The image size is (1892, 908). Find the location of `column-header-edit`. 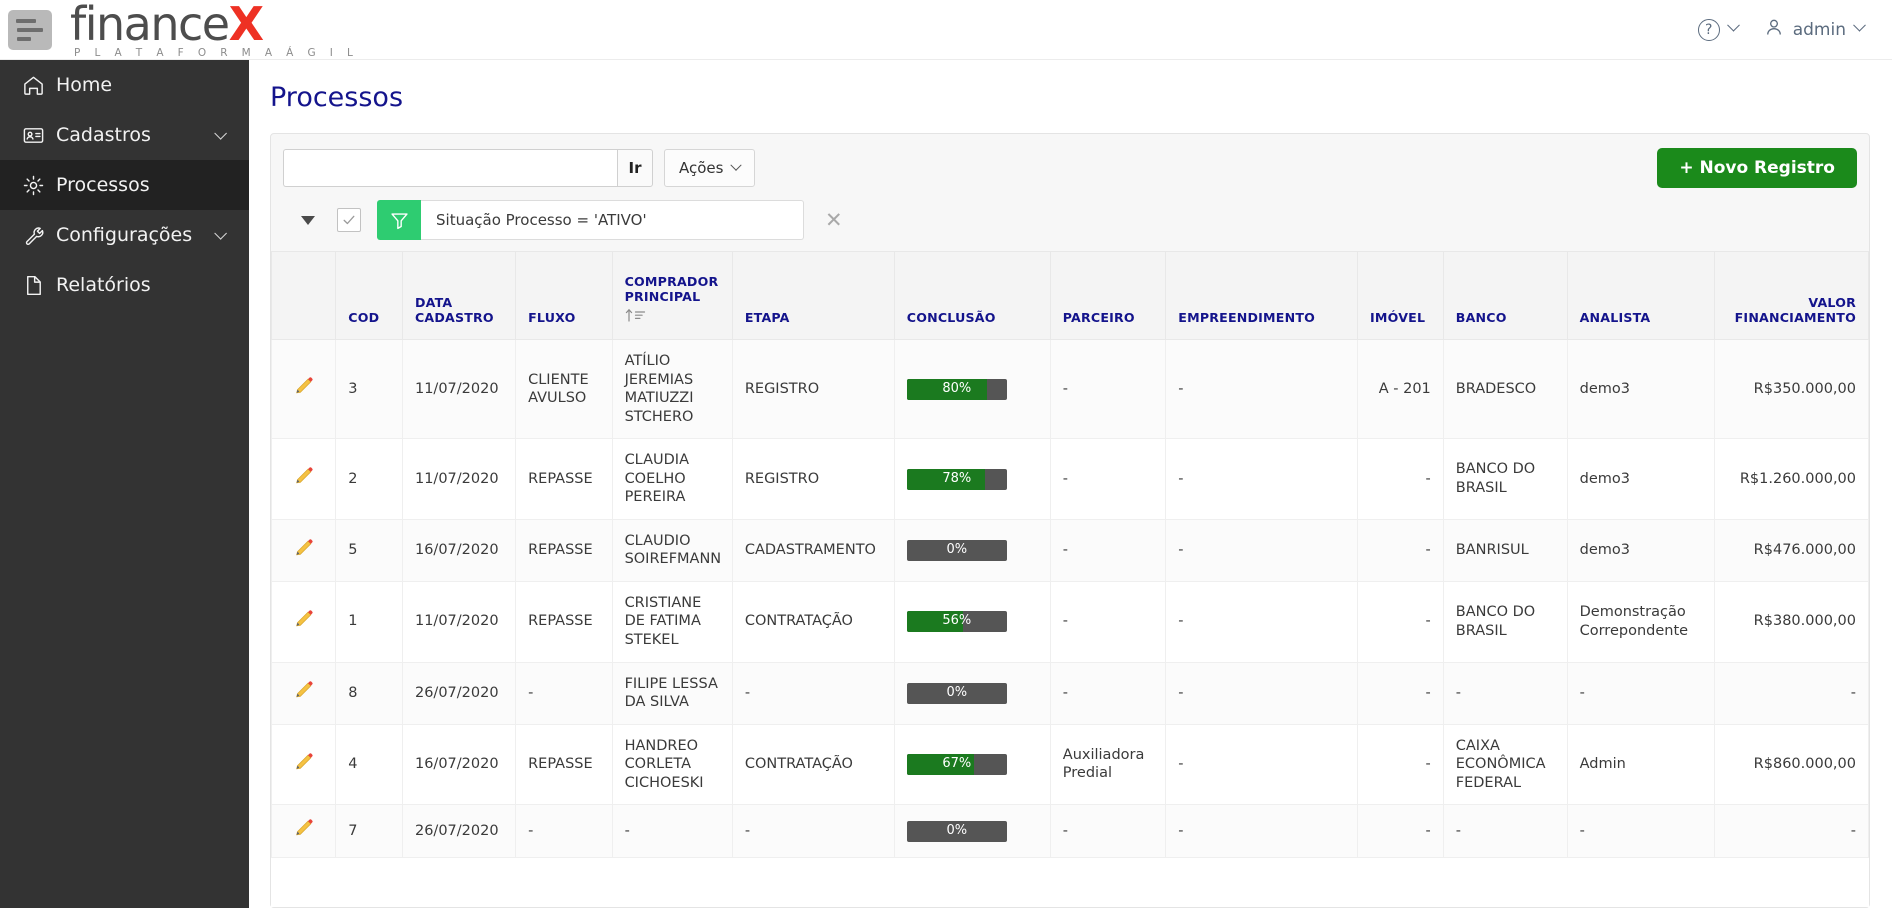

column-header-edit is located at coordinates (304, 295).